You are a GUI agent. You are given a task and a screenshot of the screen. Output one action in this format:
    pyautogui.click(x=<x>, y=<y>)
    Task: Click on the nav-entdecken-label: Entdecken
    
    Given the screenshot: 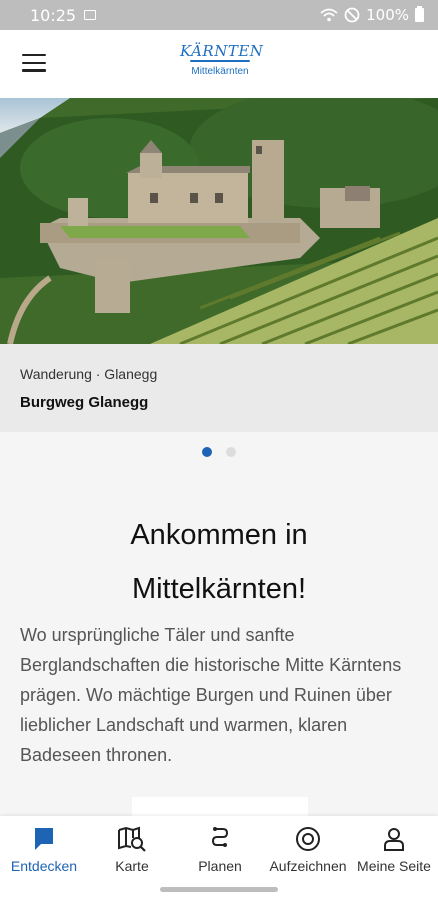 What is the action you would take?
    pyautogui.click(x=44, y=866)
    